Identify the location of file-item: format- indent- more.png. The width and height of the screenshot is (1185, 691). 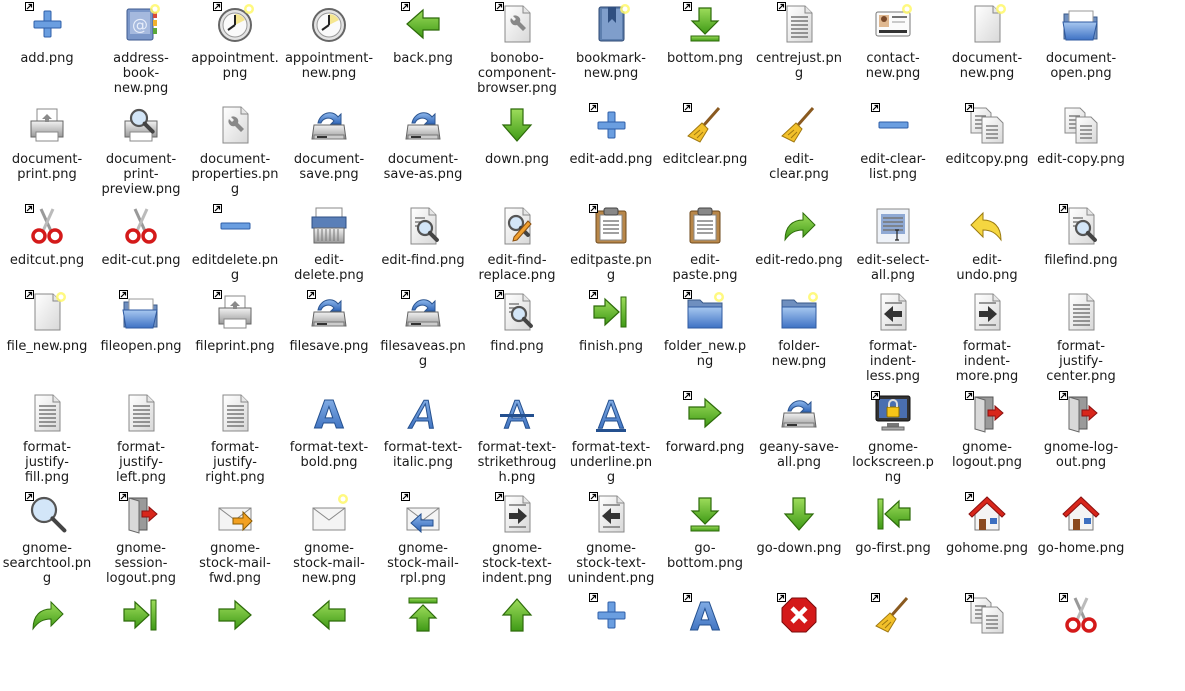
(987, 338).